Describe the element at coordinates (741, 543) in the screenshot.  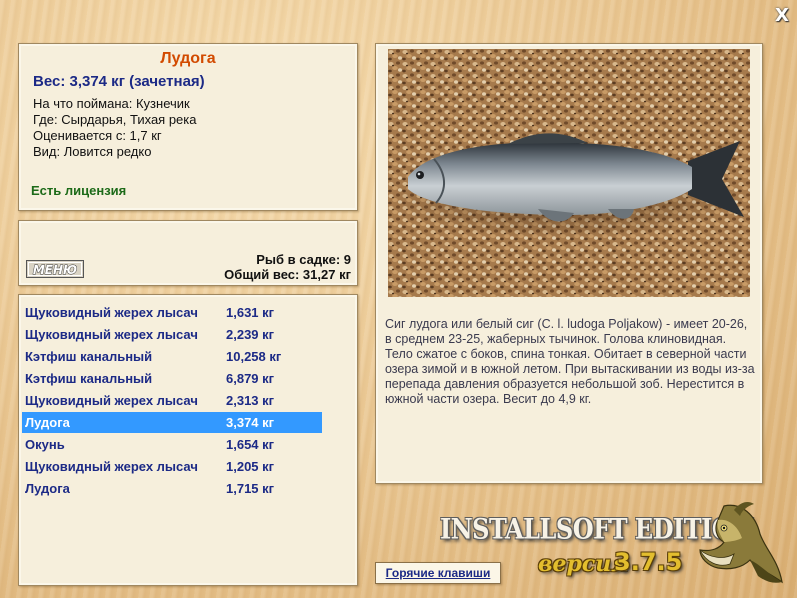
I see `pike-logo-icon` at that location.